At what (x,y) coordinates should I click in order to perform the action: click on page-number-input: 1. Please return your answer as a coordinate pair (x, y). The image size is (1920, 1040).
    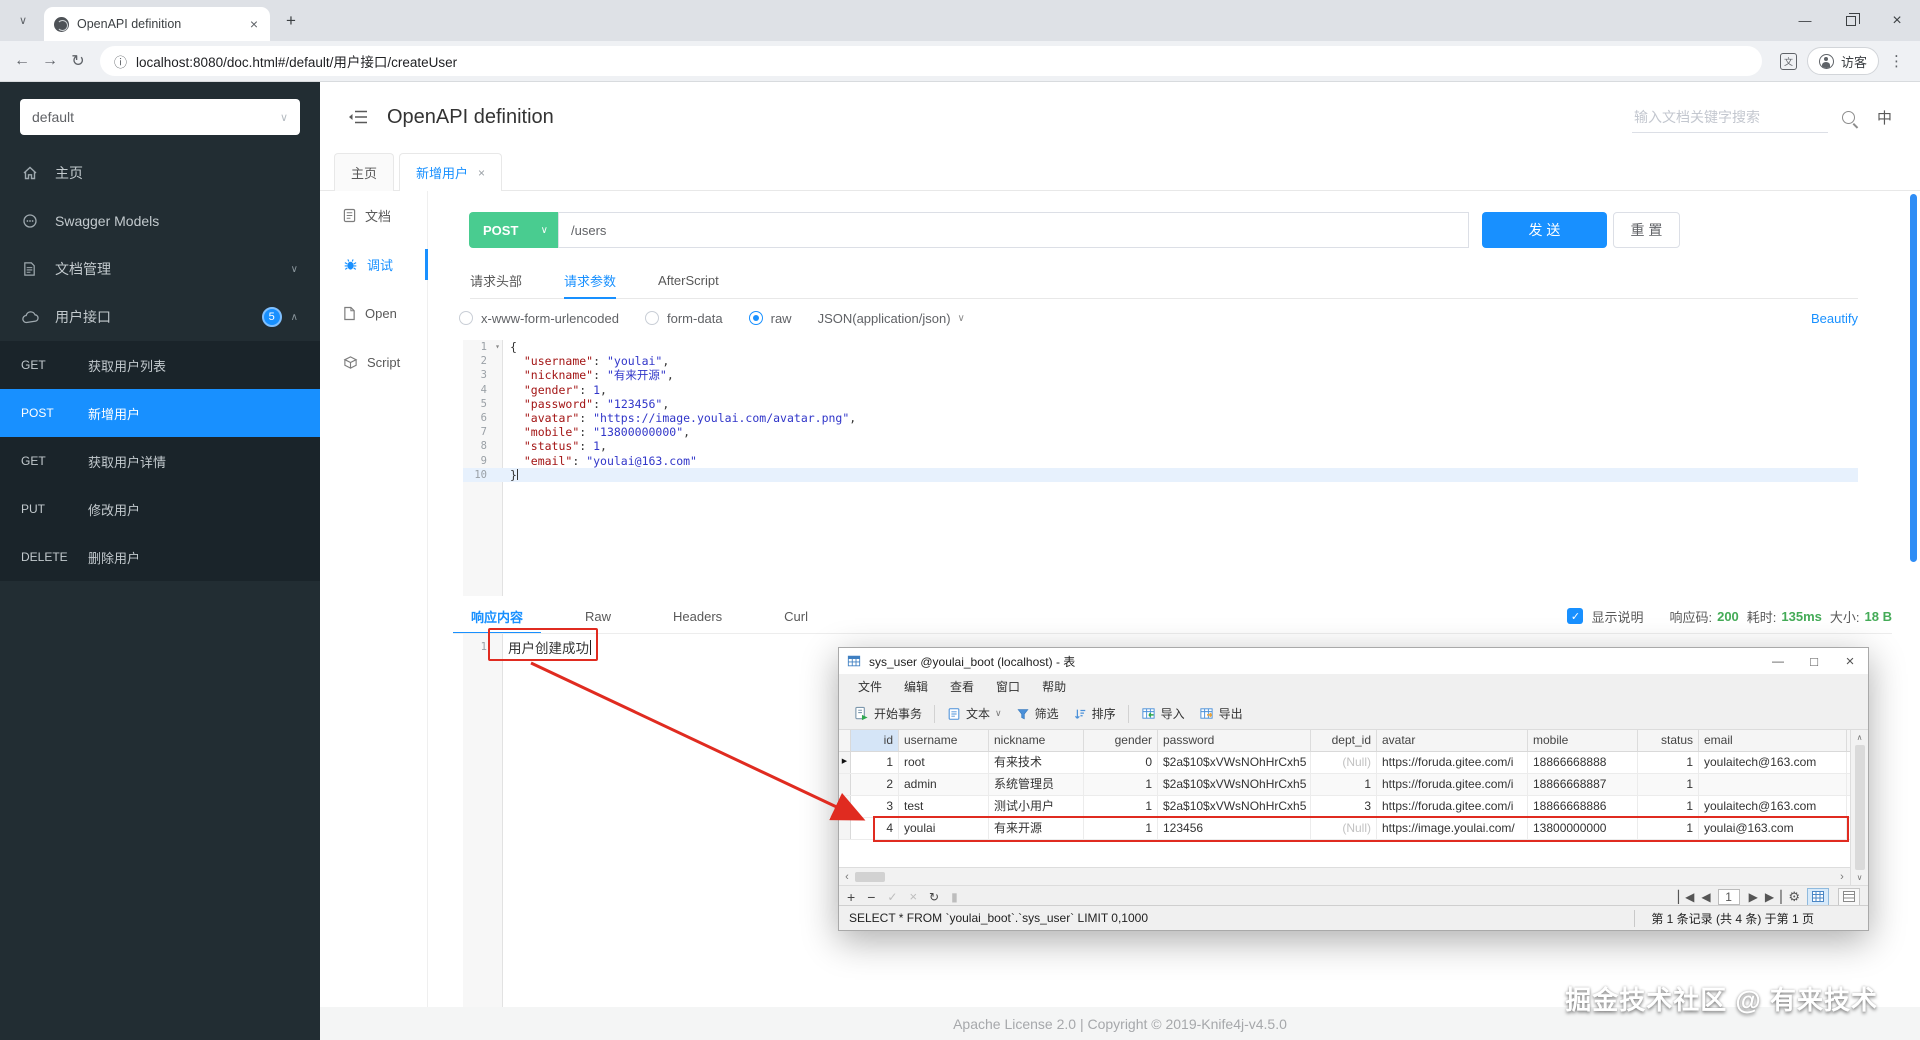
    Looking at the image, I should click on (1728, 896).